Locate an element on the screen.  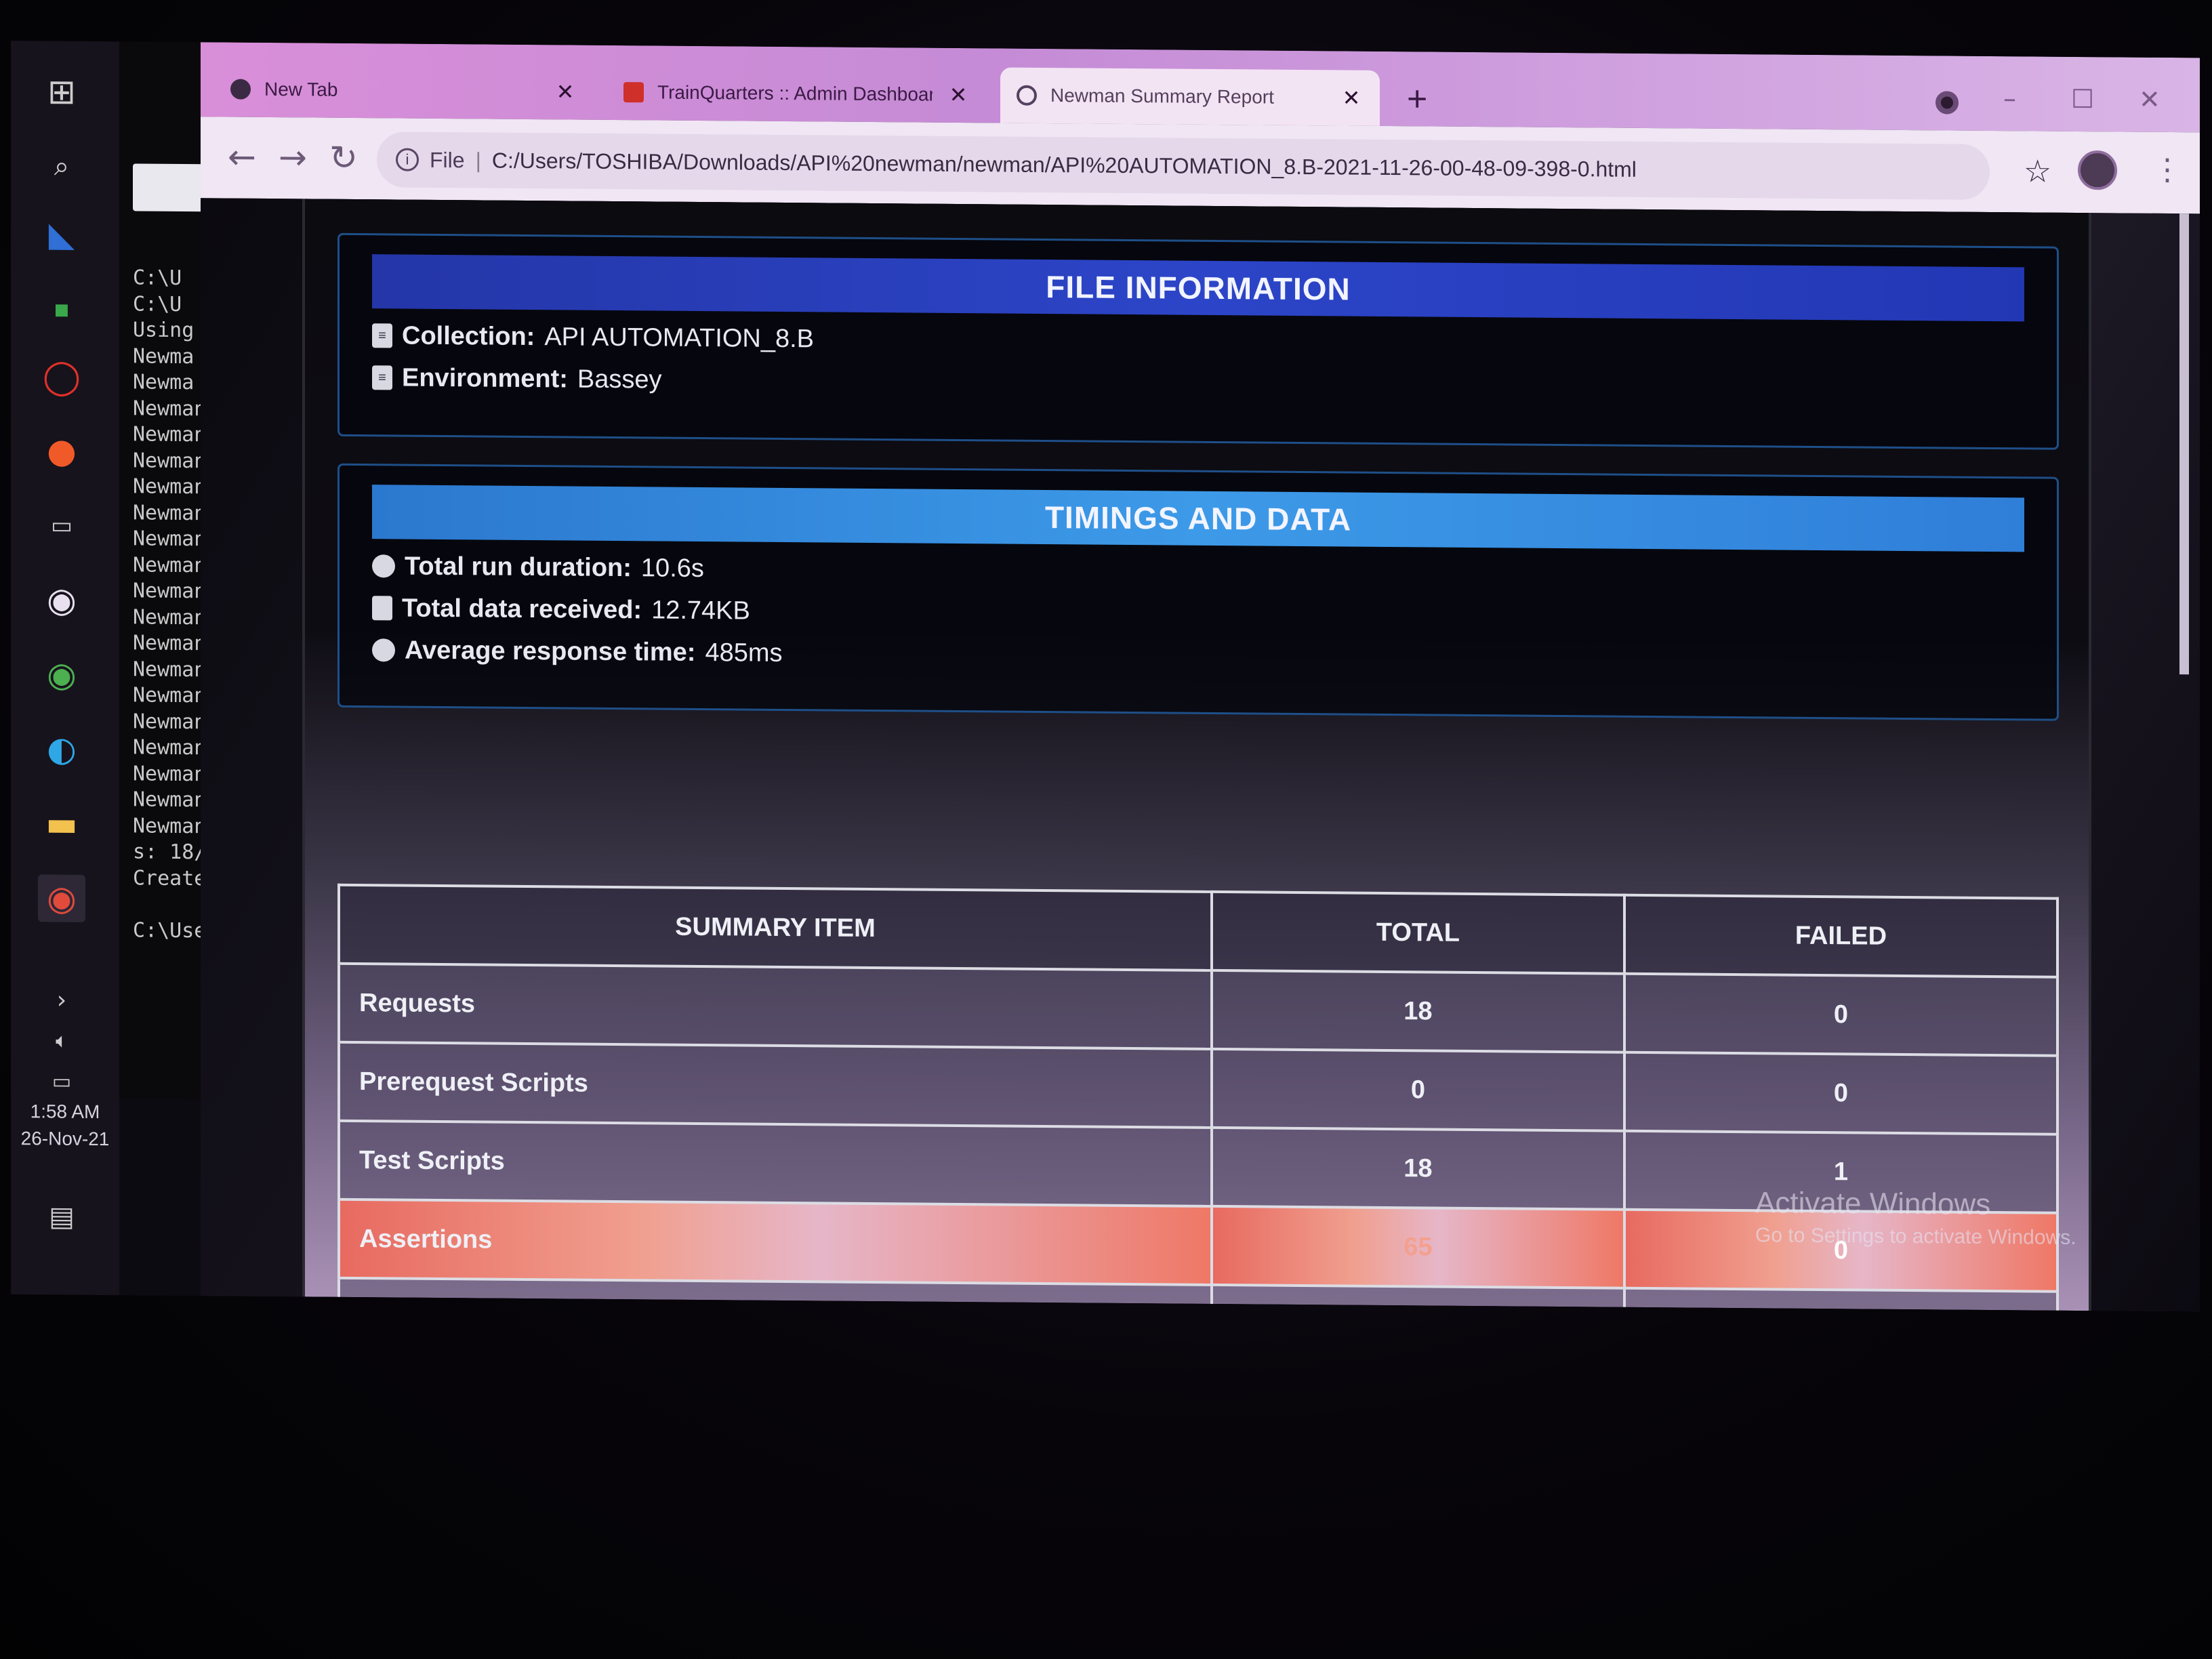
summary-item: Requests is located at coordinates (776, 1006).